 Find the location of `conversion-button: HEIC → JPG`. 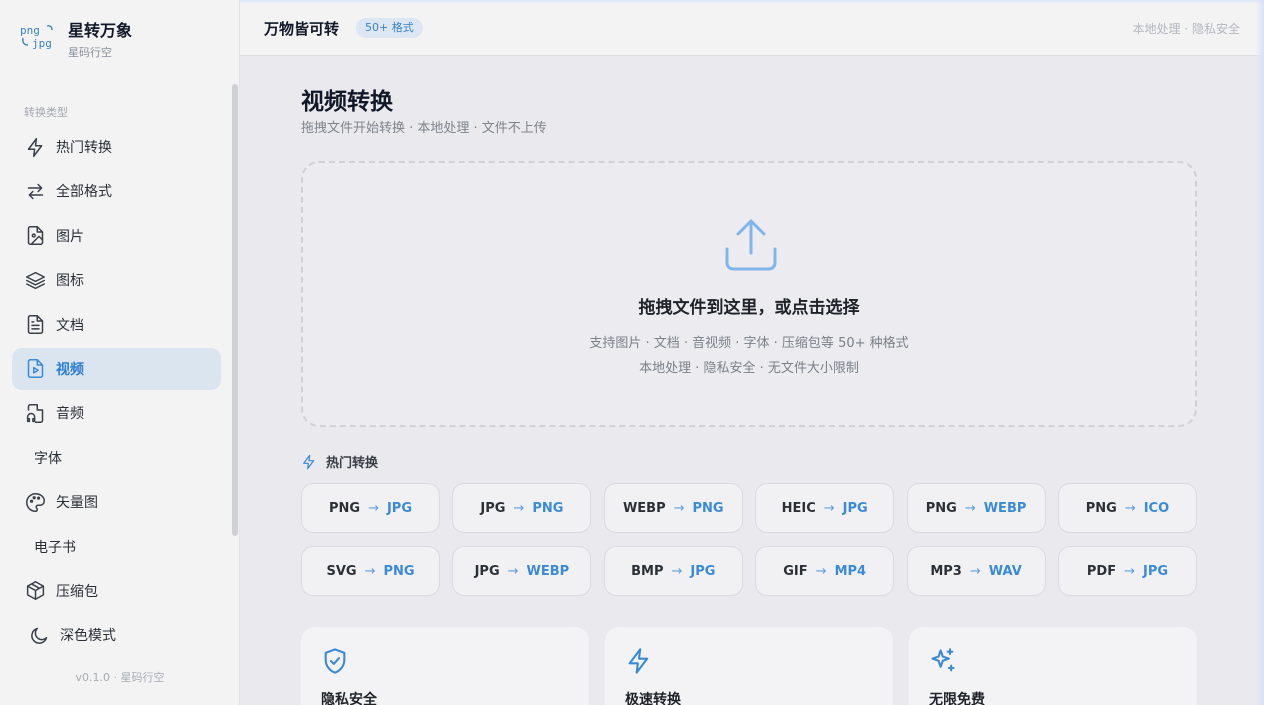

conversion-button: HEIC → JPG is located at coordinates (825, 508).